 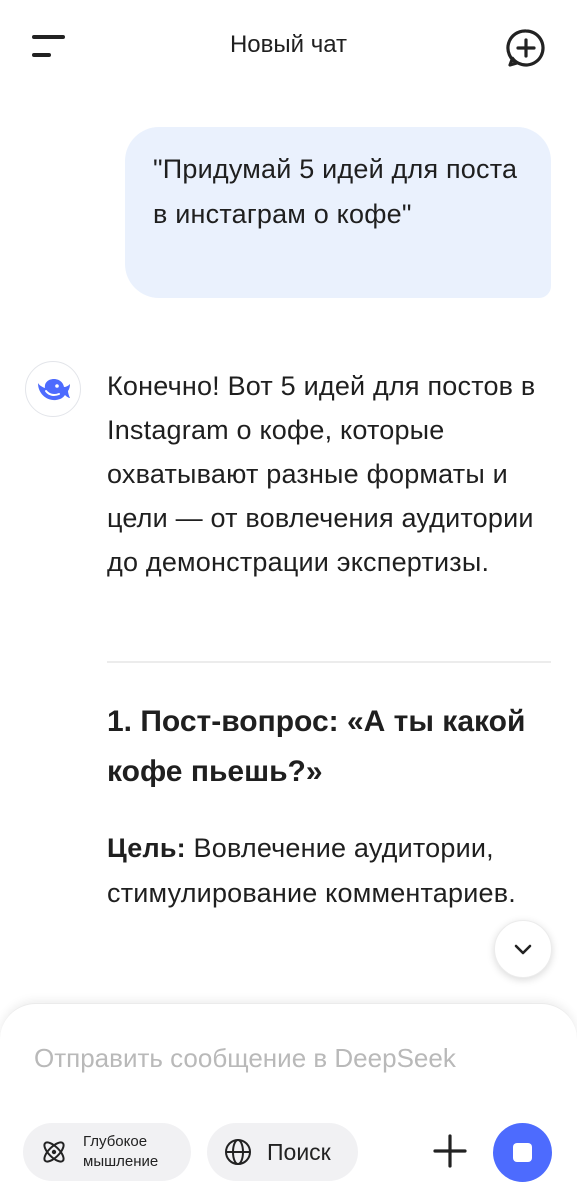 I want to click on deepseek-whale-icon, so click(x=54, y=390).